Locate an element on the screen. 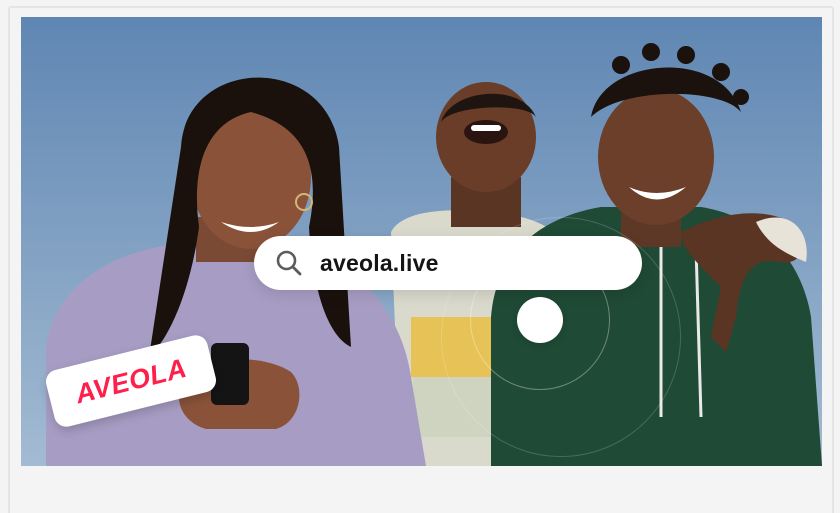 The height and width of the screenshot is (513, 840). search-query-text: aveola.live is located at coordinates (379, 263).